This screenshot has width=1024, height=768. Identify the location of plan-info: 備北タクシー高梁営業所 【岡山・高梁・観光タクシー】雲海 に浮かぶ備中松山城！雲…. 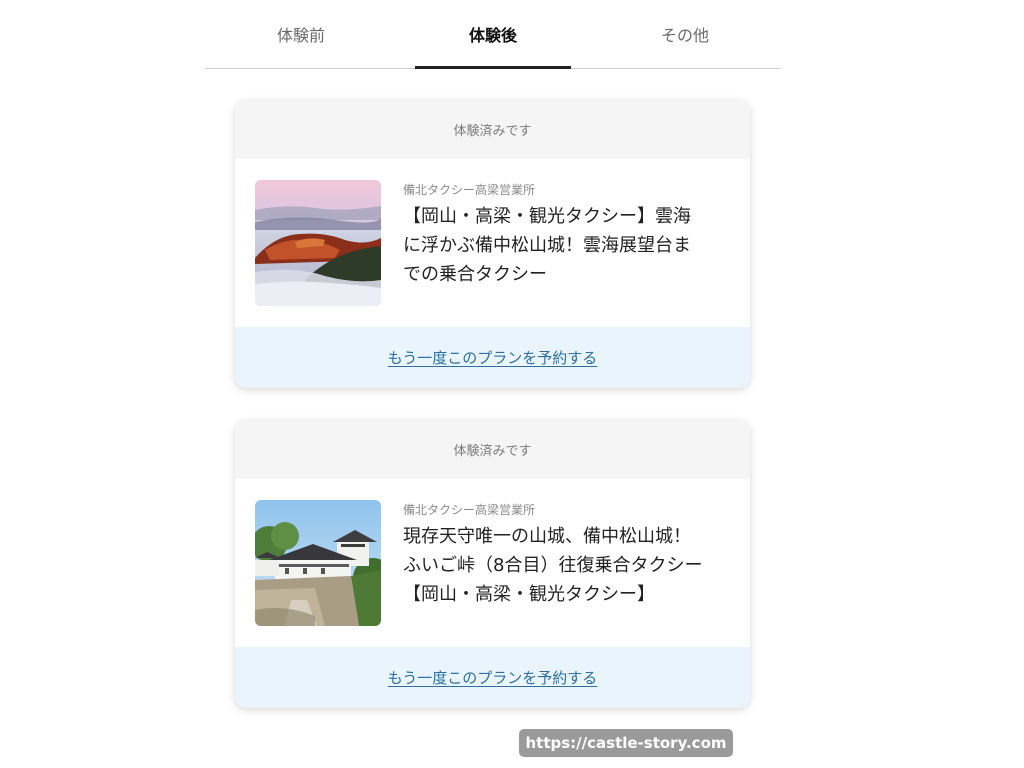
(568, 234).